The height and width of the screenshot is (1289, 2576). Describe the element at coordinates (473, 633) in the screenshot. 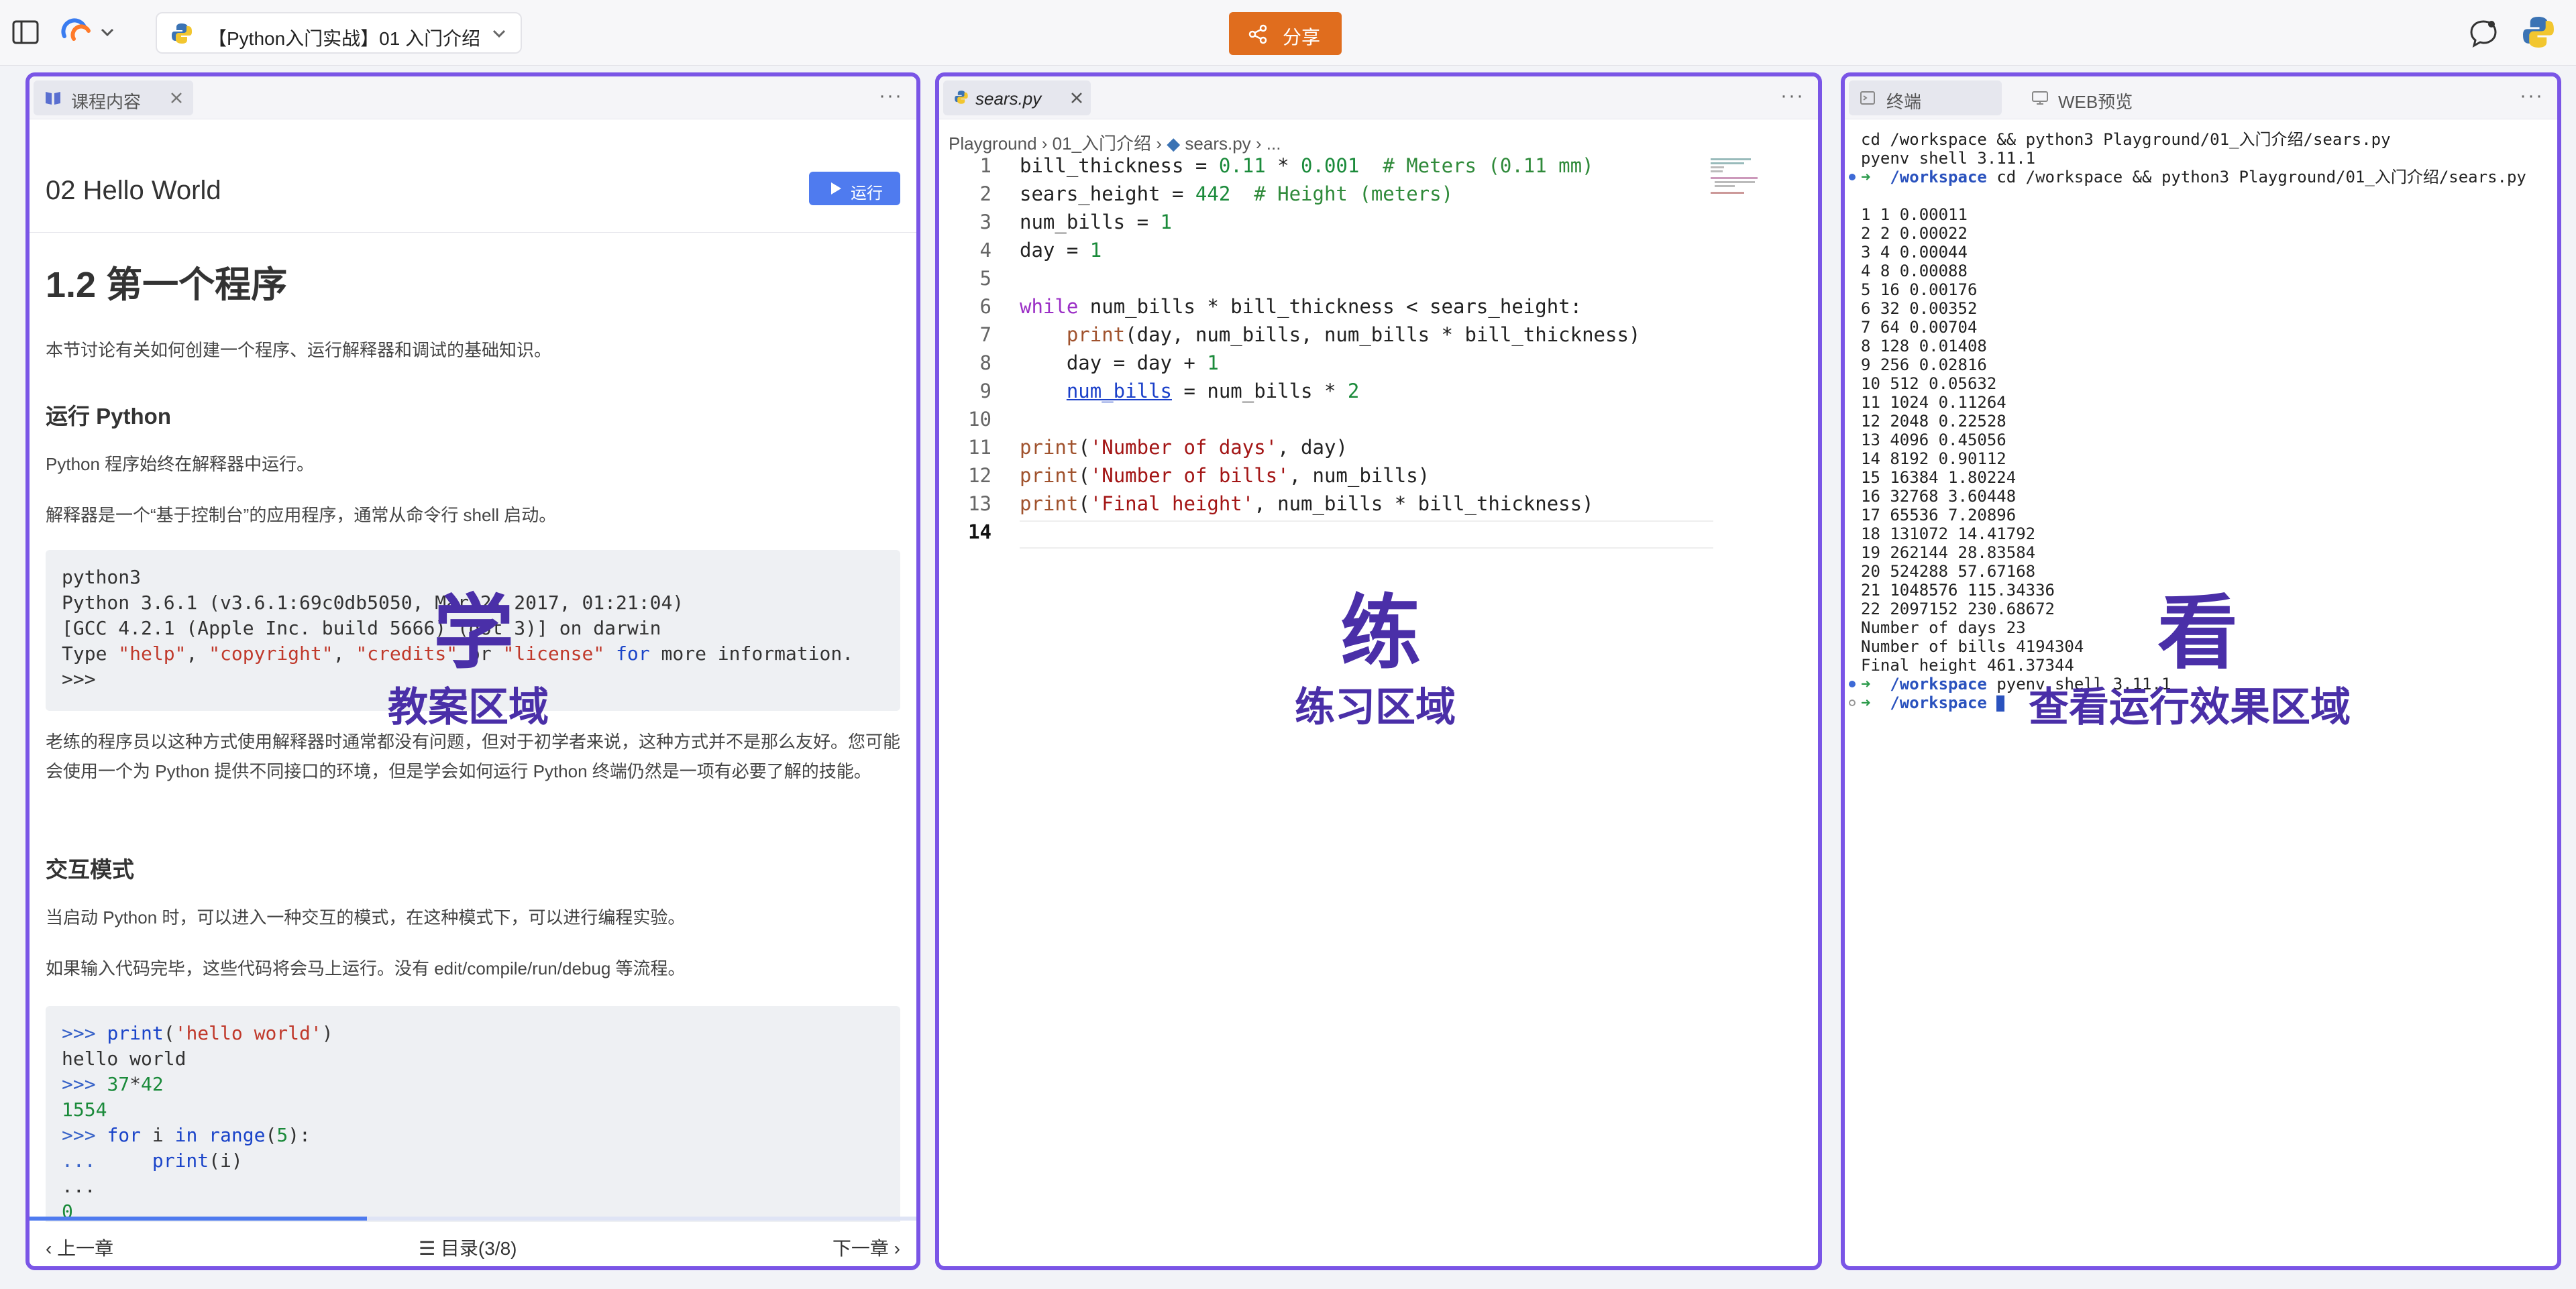

I see `annotation-learn-char: 学` at that location.